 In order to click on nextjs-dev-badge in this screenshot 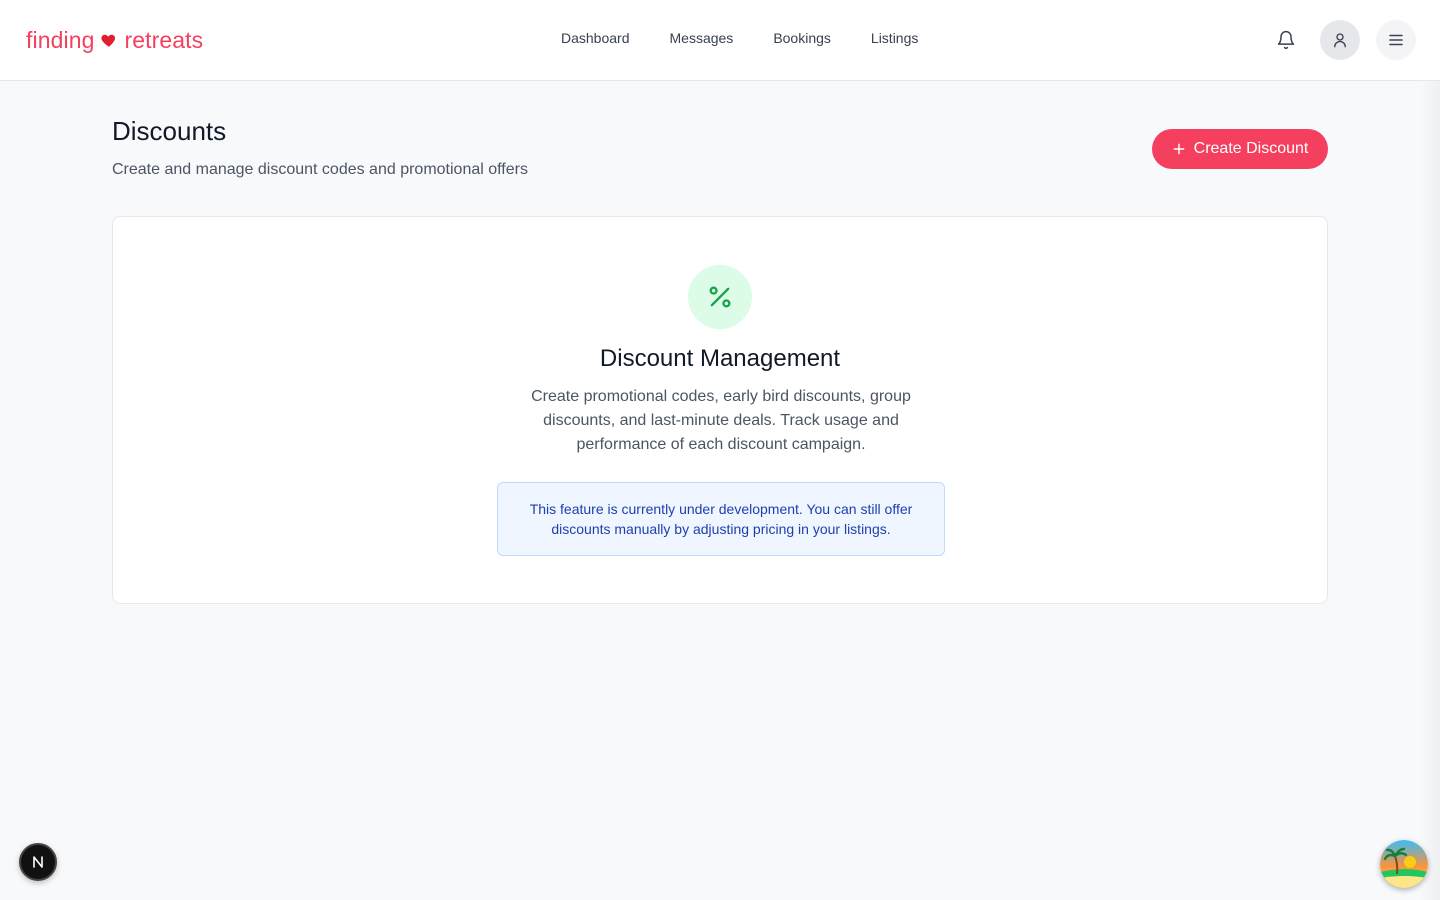, I will do `click(38, 862)`.